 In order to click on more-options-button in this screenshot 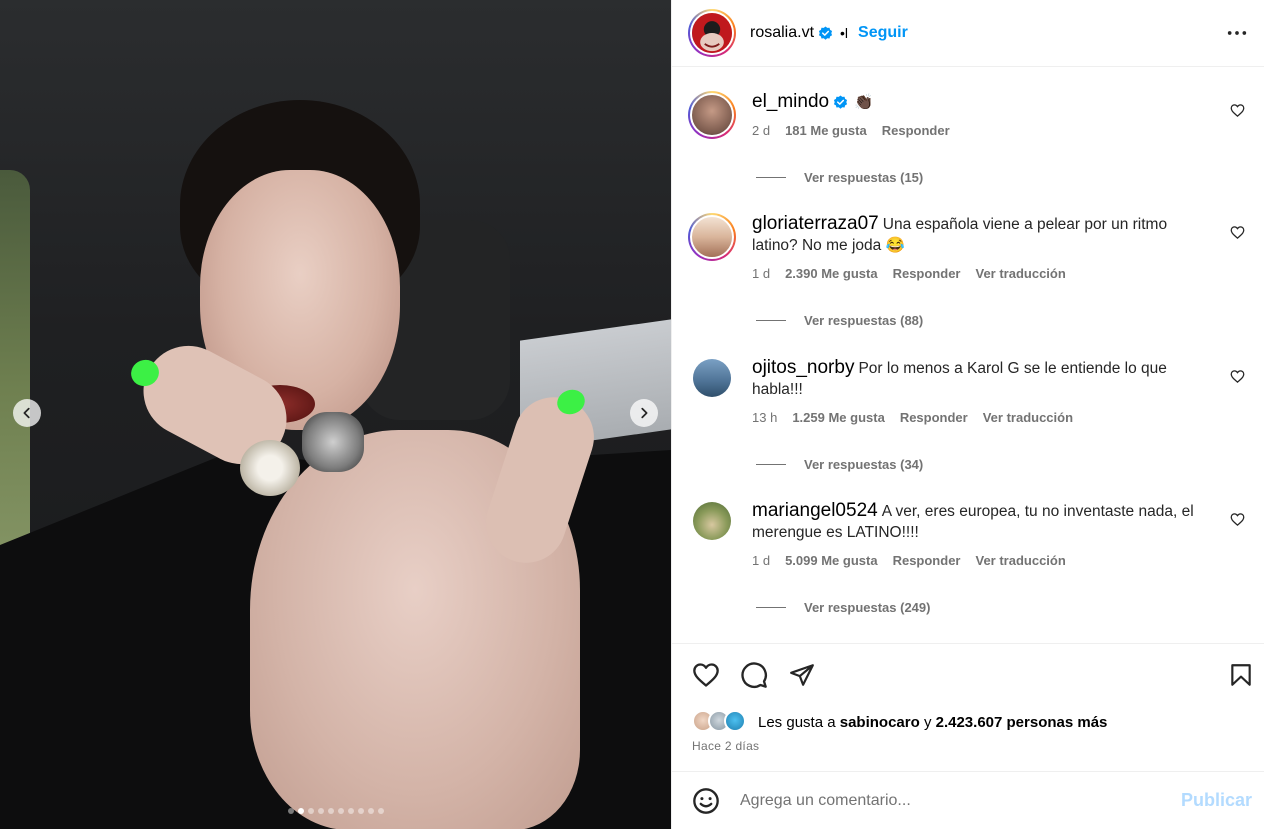, I will do `click(1237, 33)`.